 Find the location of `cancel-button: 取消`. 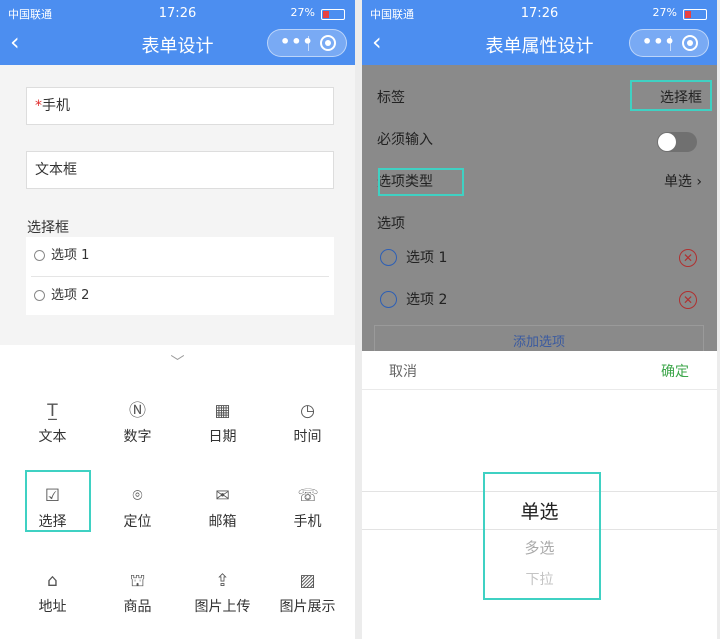

cancel-button: 取消 is located at coordinates (403, 371).